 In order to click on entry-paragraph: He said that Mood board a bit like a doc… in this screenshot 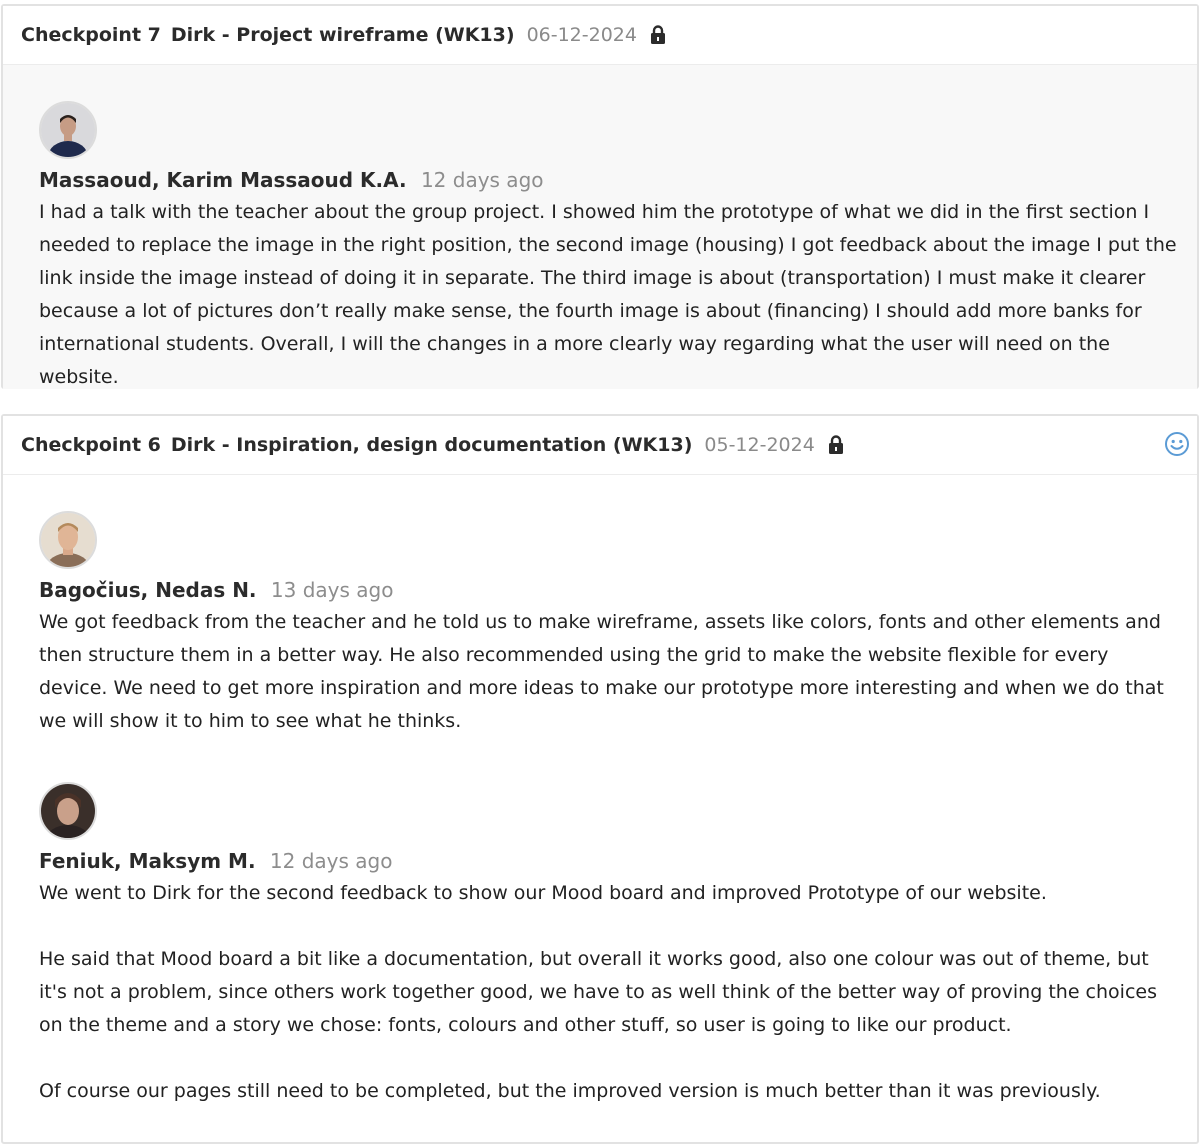, I will do `click(598, 992)`.